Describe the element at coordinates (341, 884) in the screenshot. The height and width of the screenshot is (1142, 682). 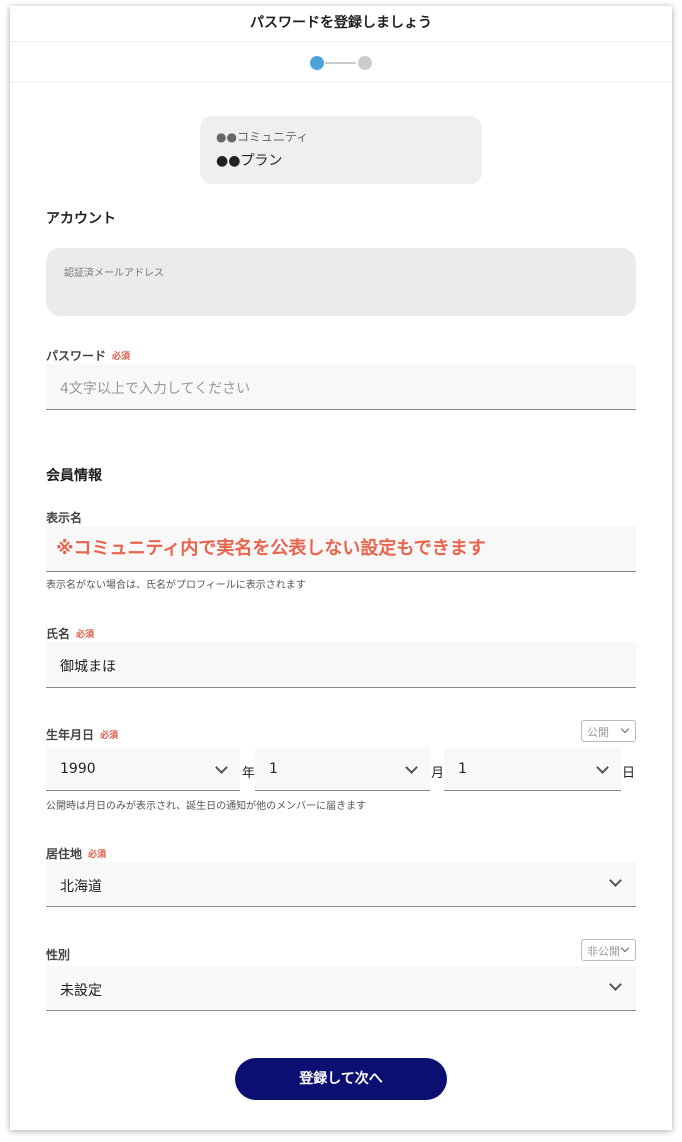
I see `residence-select: 北海道` at that location.